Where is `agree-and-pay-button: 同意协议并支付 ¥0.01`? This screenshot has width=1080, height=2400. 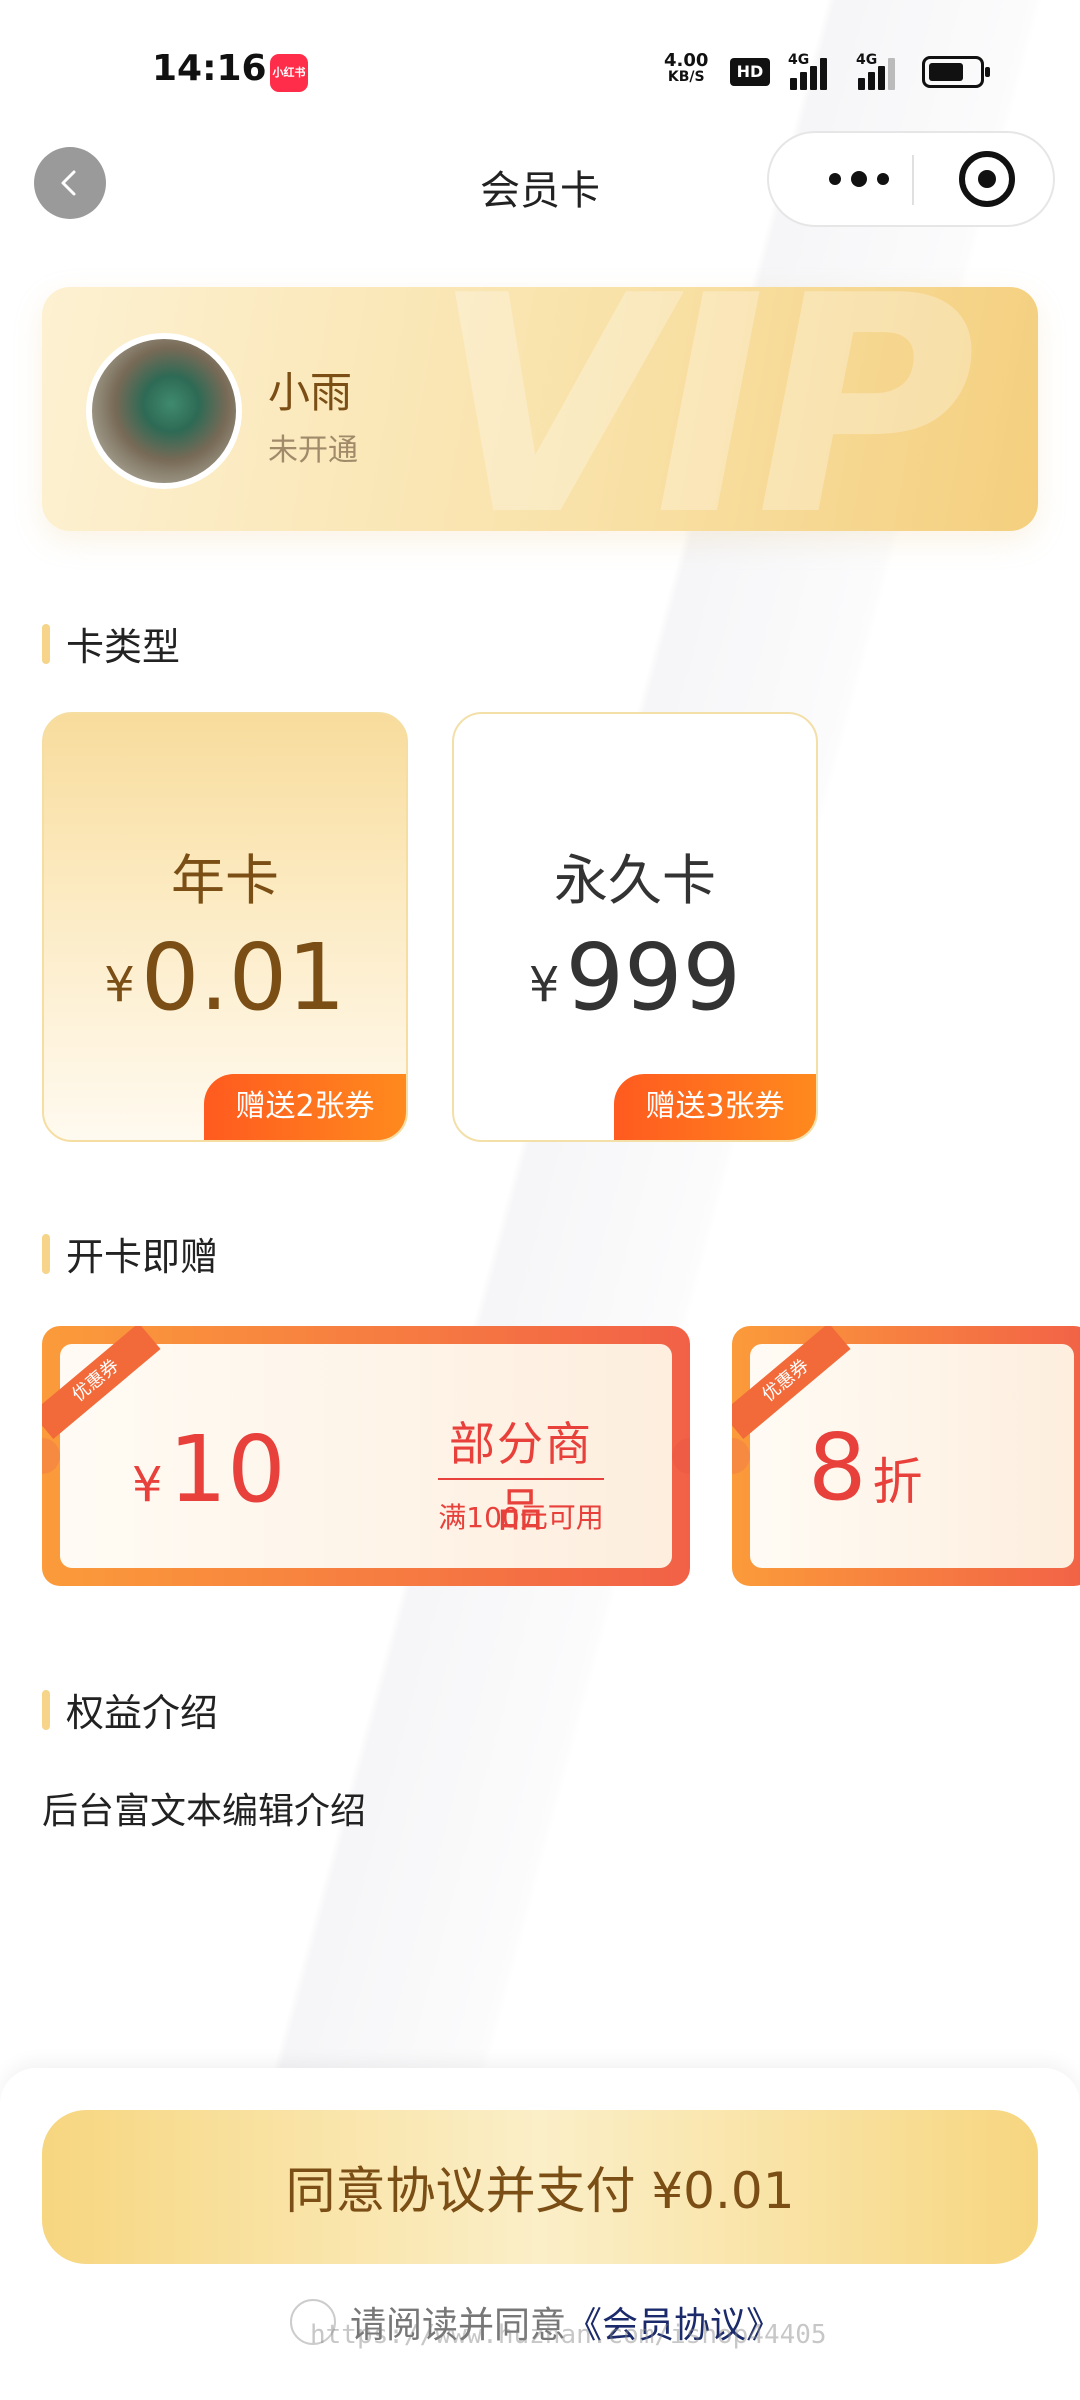
agree-and-pay-button: 同意协议并支付 ¥0.01 is located at coordinates (540, 2187).